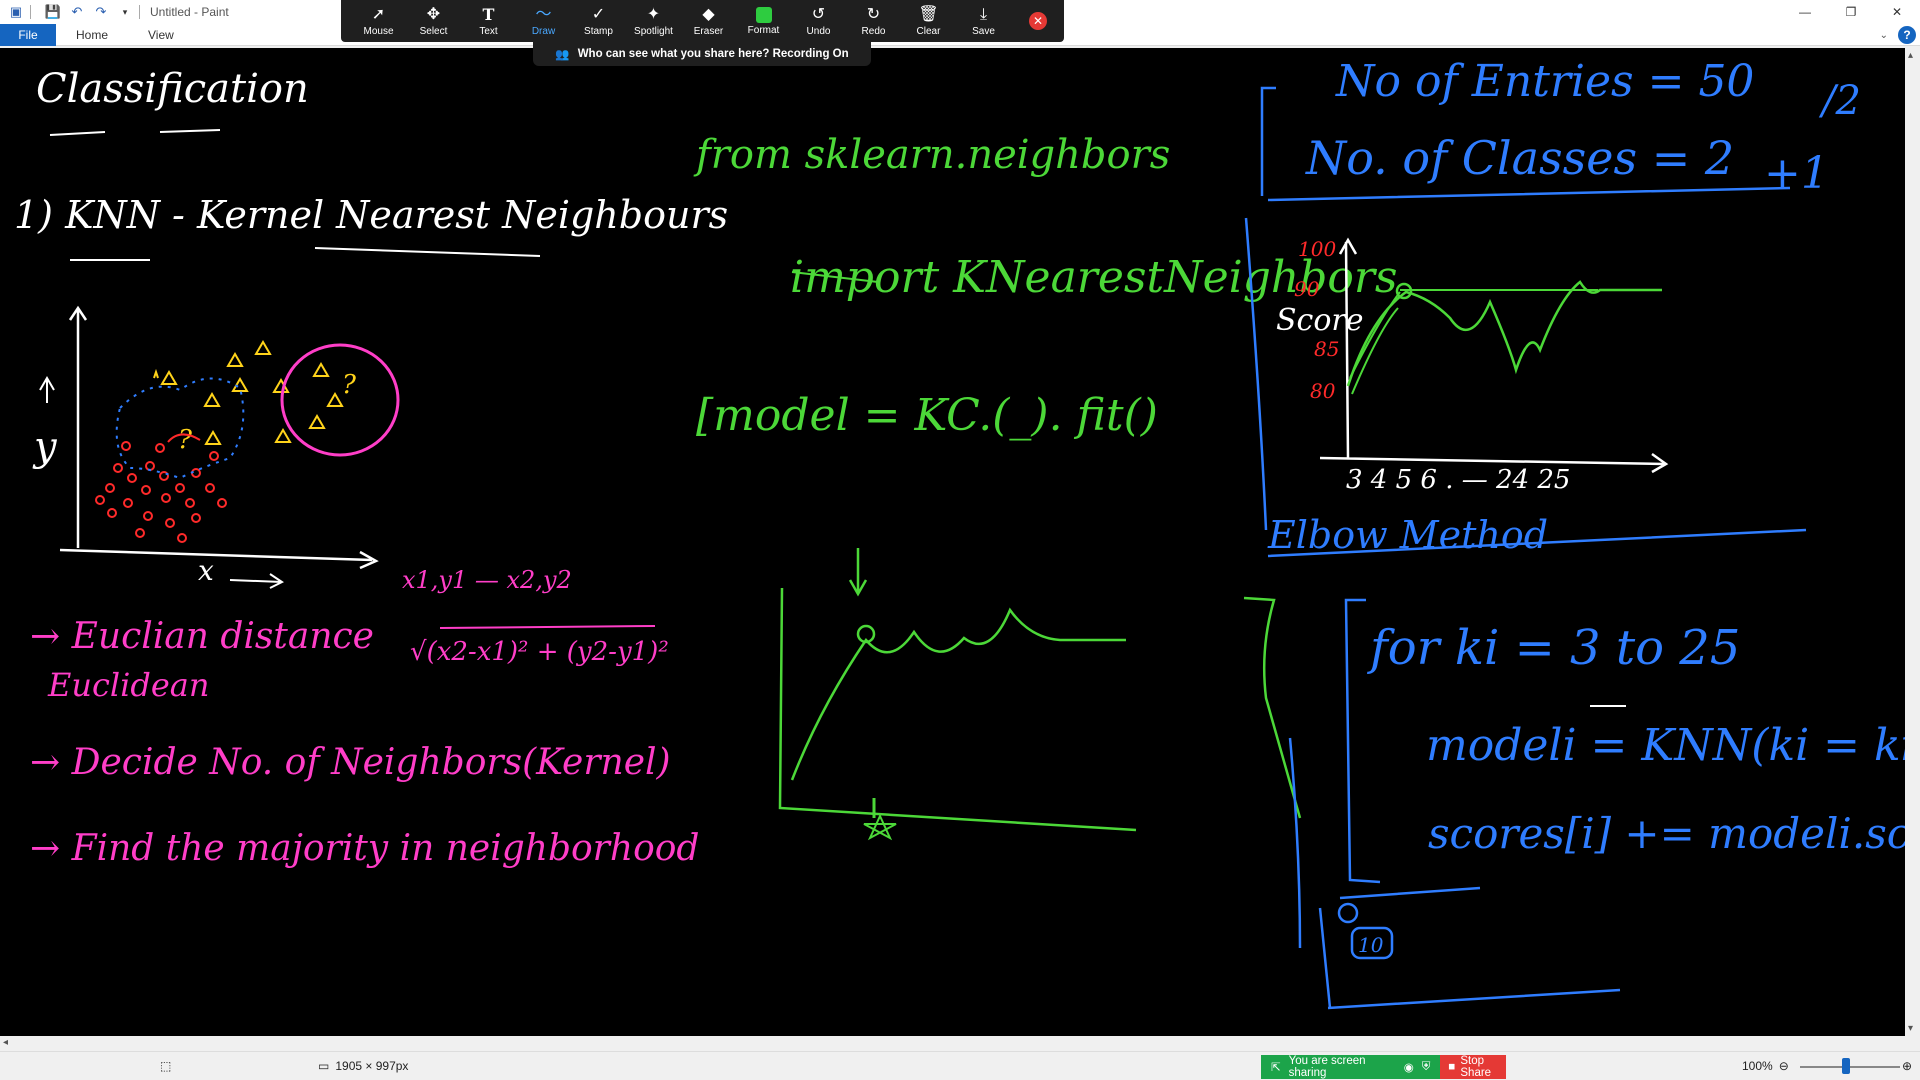 Image resolution: width=1920 pixels, height=1080 pixels. Describe the element at coordinates (1784, 1066) in the screenshot. I see `zoom-out-icon: ⊖` at that location.